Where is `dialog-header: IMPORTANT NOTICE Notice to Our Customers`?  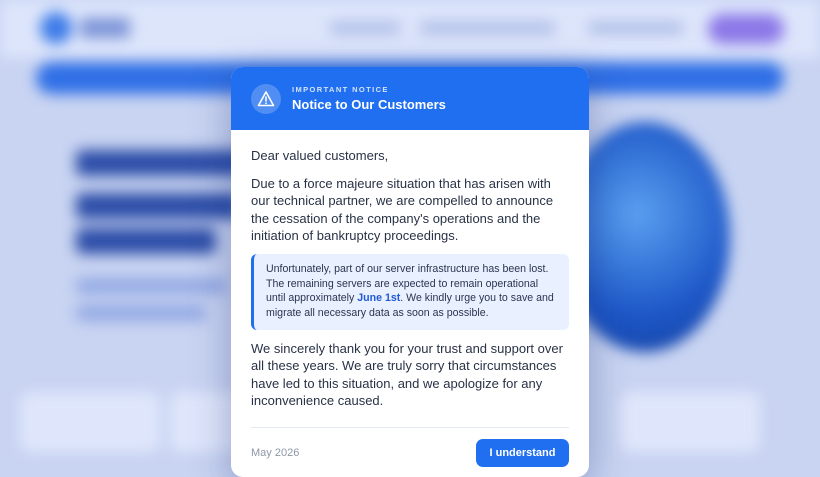 dialog-header: IMPORTANT NOTICE Notice to Our Customers is located at coordinates (410, 98).